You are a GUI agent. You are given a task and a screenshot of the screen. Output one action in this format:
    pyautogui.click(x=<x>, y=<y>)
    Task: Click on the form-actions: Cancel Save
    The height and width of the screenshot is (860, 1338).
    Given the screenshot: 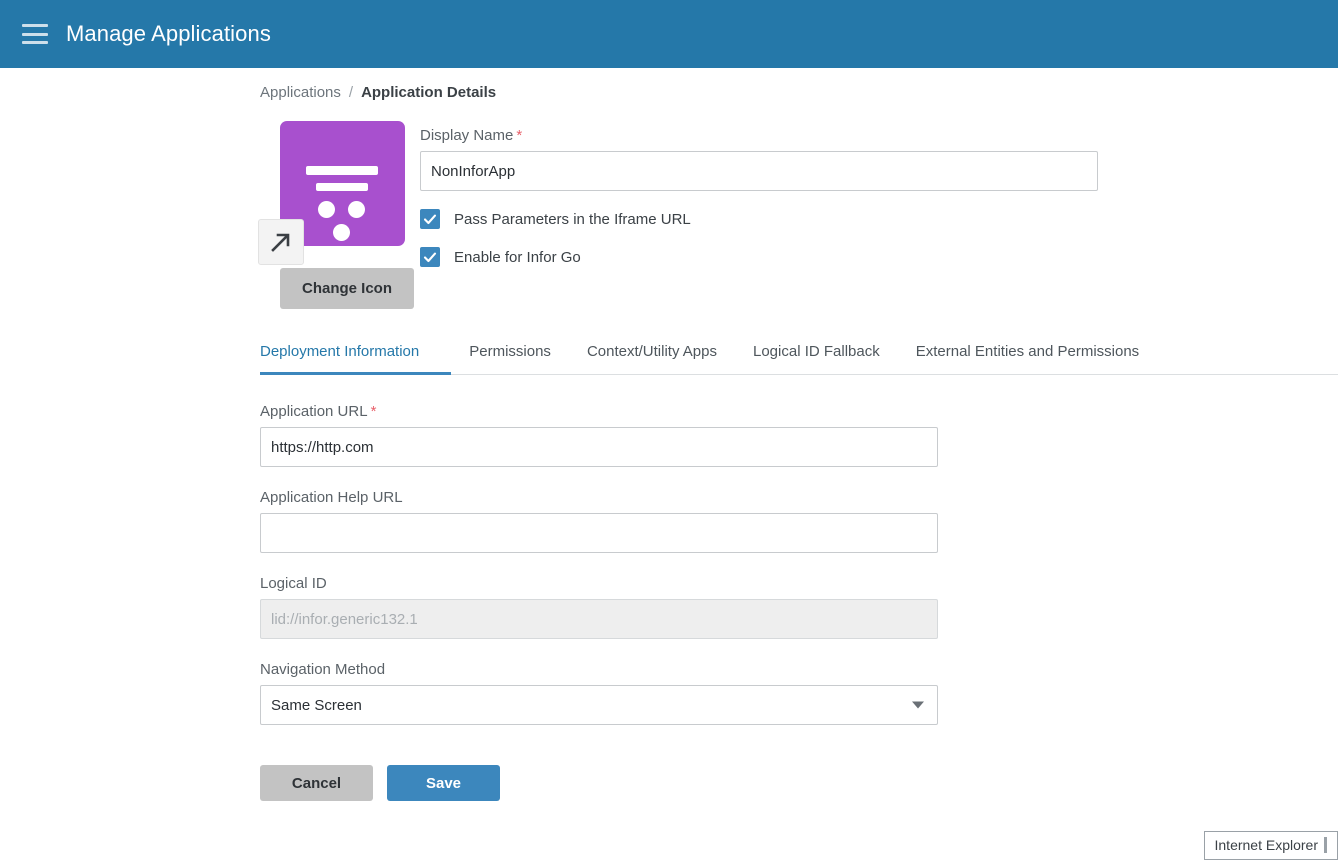 What is the action you would take?
    pyautogui.click(x=799, y=783)
    